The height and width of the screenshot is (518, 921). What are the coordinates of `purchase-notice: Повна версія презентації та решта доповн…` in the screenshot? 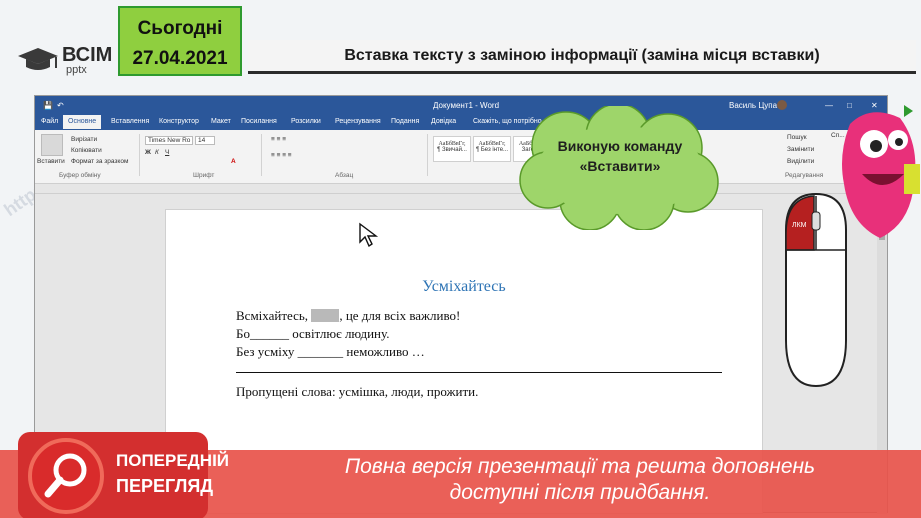 It's located at (580, 479).